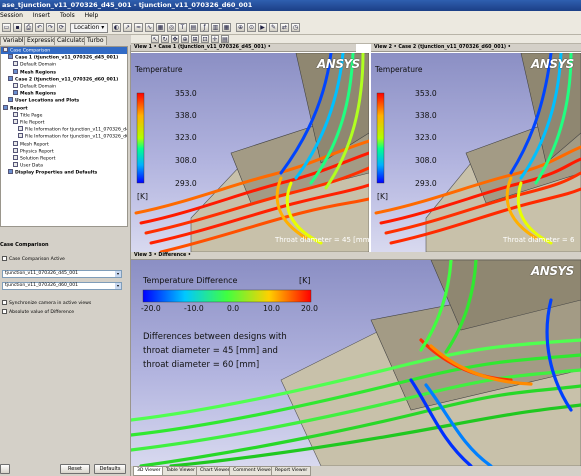 The height and width of the screenshot is (476, 581). I want to click on case2-value: tjunction_v11_070326_d60_001, so click(42, 285).